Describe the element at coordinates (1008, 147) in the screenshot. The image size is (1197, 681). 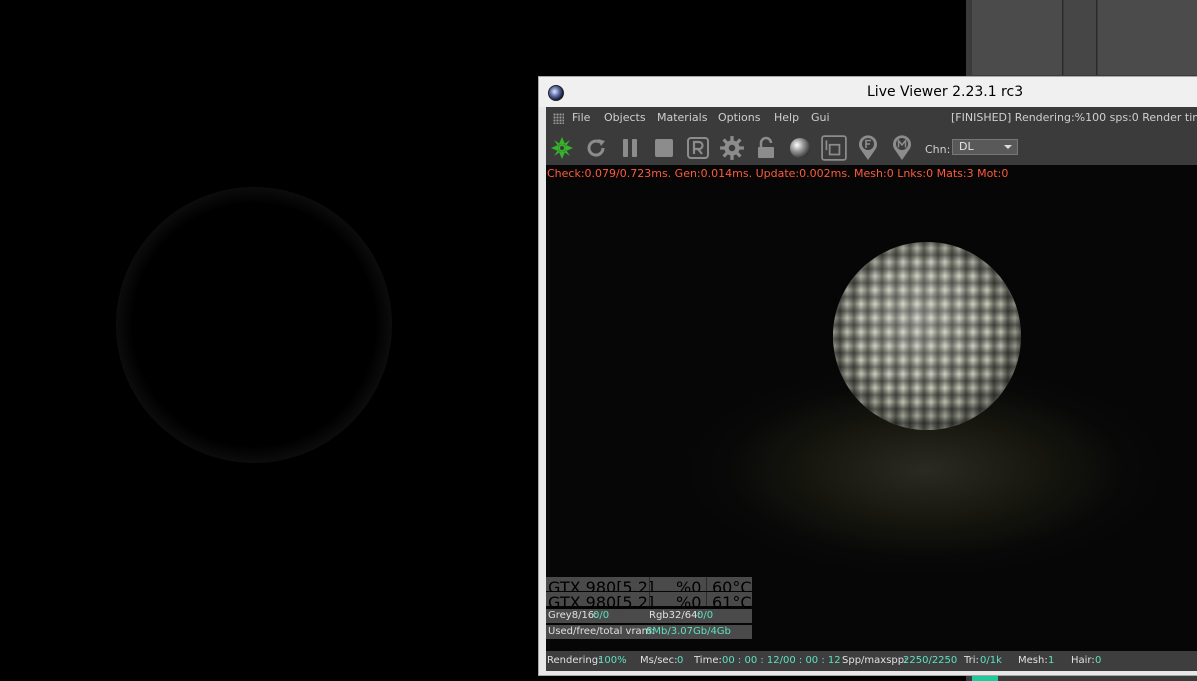
I see `chevron-down-icon` at that location.